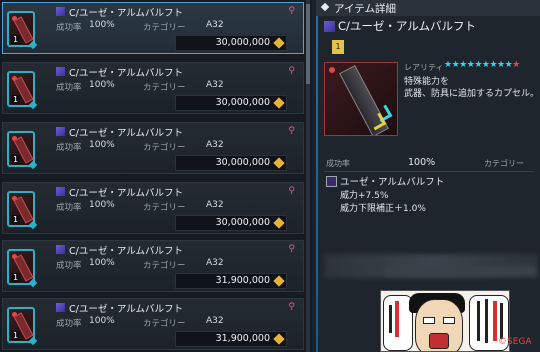 The height and width of the screenshot is (352, 540). Describe the element at coordinates (461, 271) in the screenshot. I see `blurred-region` at that location.